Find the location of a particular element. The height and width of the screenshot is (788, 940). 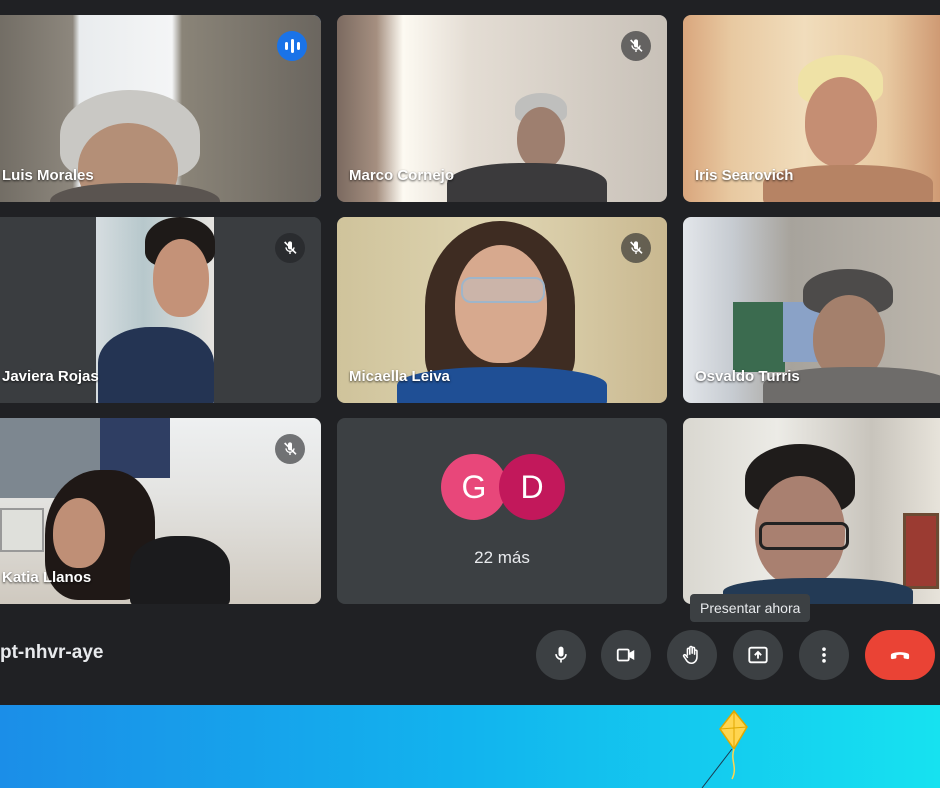

meeting-code: pt-nhvr-aye is located at coordinates (52, 652).